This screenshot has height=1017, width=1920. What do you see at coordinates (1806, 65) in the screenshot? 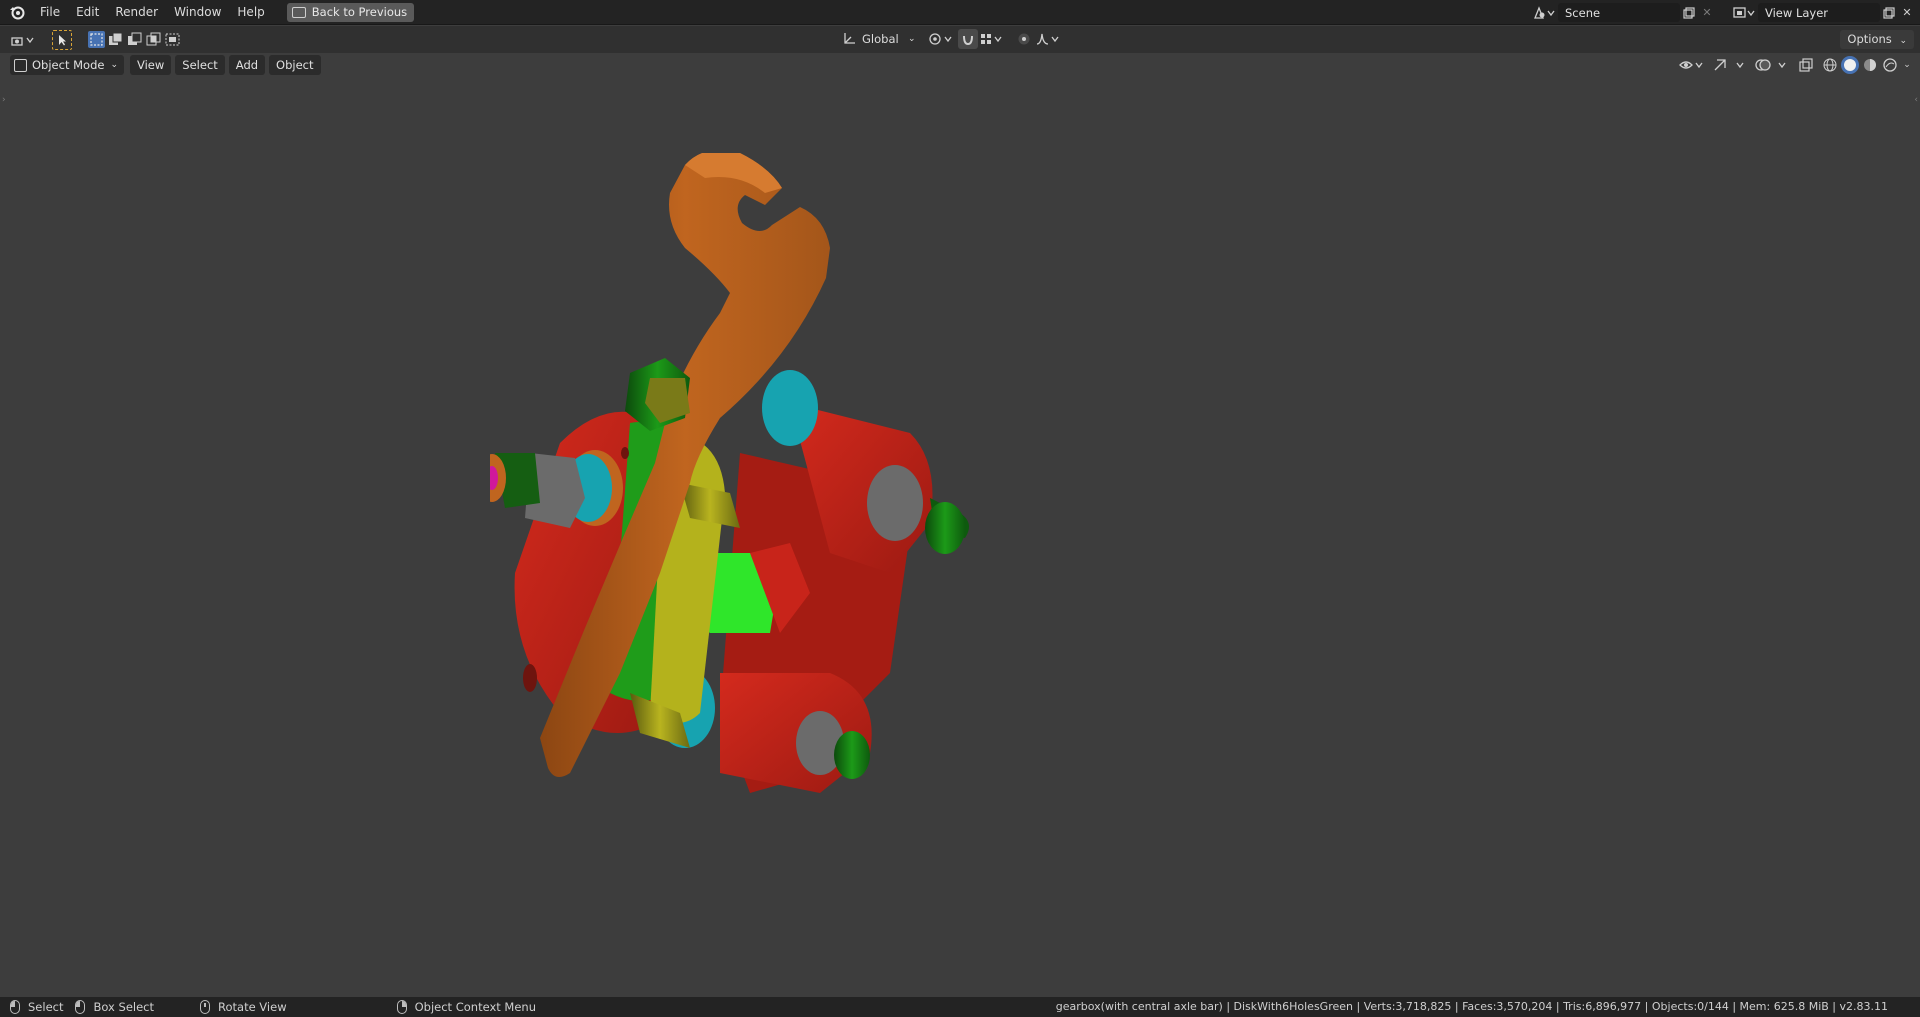
I see `xray-toggle-icon` at bounding box center [1806, 65].